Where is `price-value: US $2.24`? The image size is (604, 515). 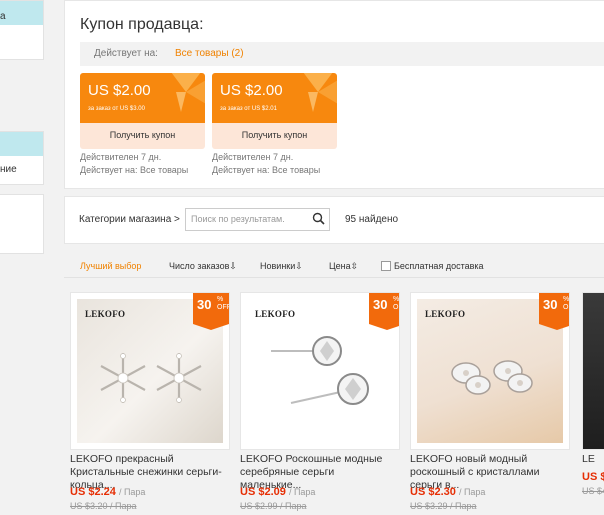
price-value: US $2.24 is located at coordinates (93, 492).